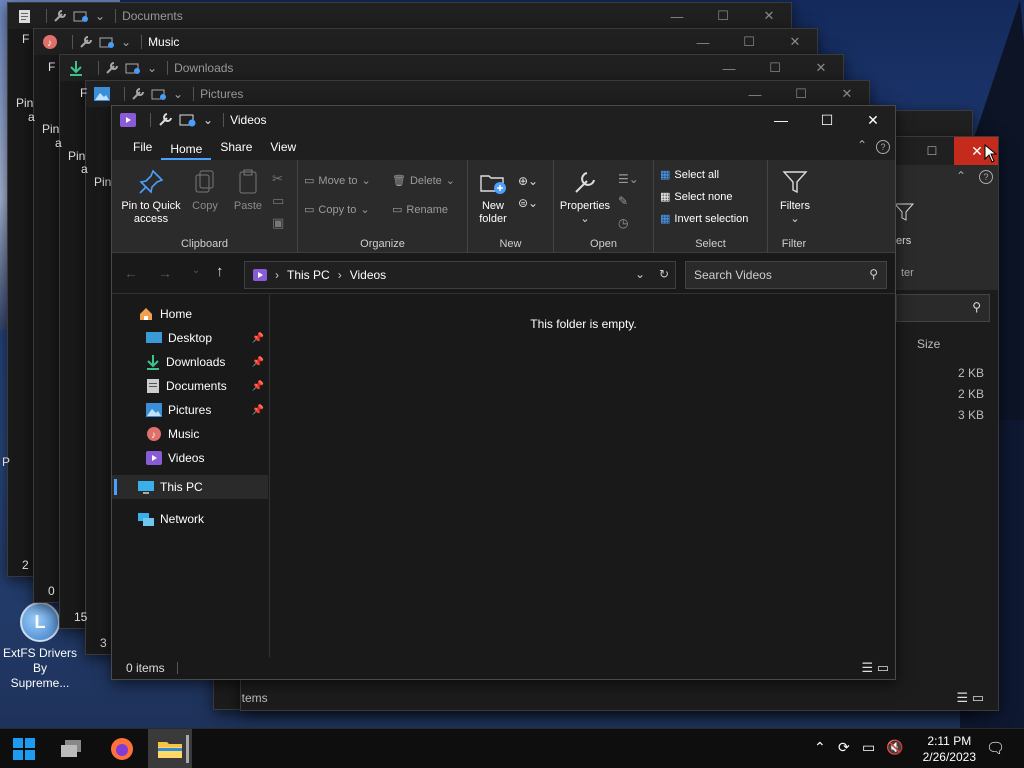 The image size is (1024, 768). What do you see at coordinates (460, 275) in the screenshot?
I see `address-bar: › This PC › Videos ⌄ ↻` at bounding box center [460, 275].